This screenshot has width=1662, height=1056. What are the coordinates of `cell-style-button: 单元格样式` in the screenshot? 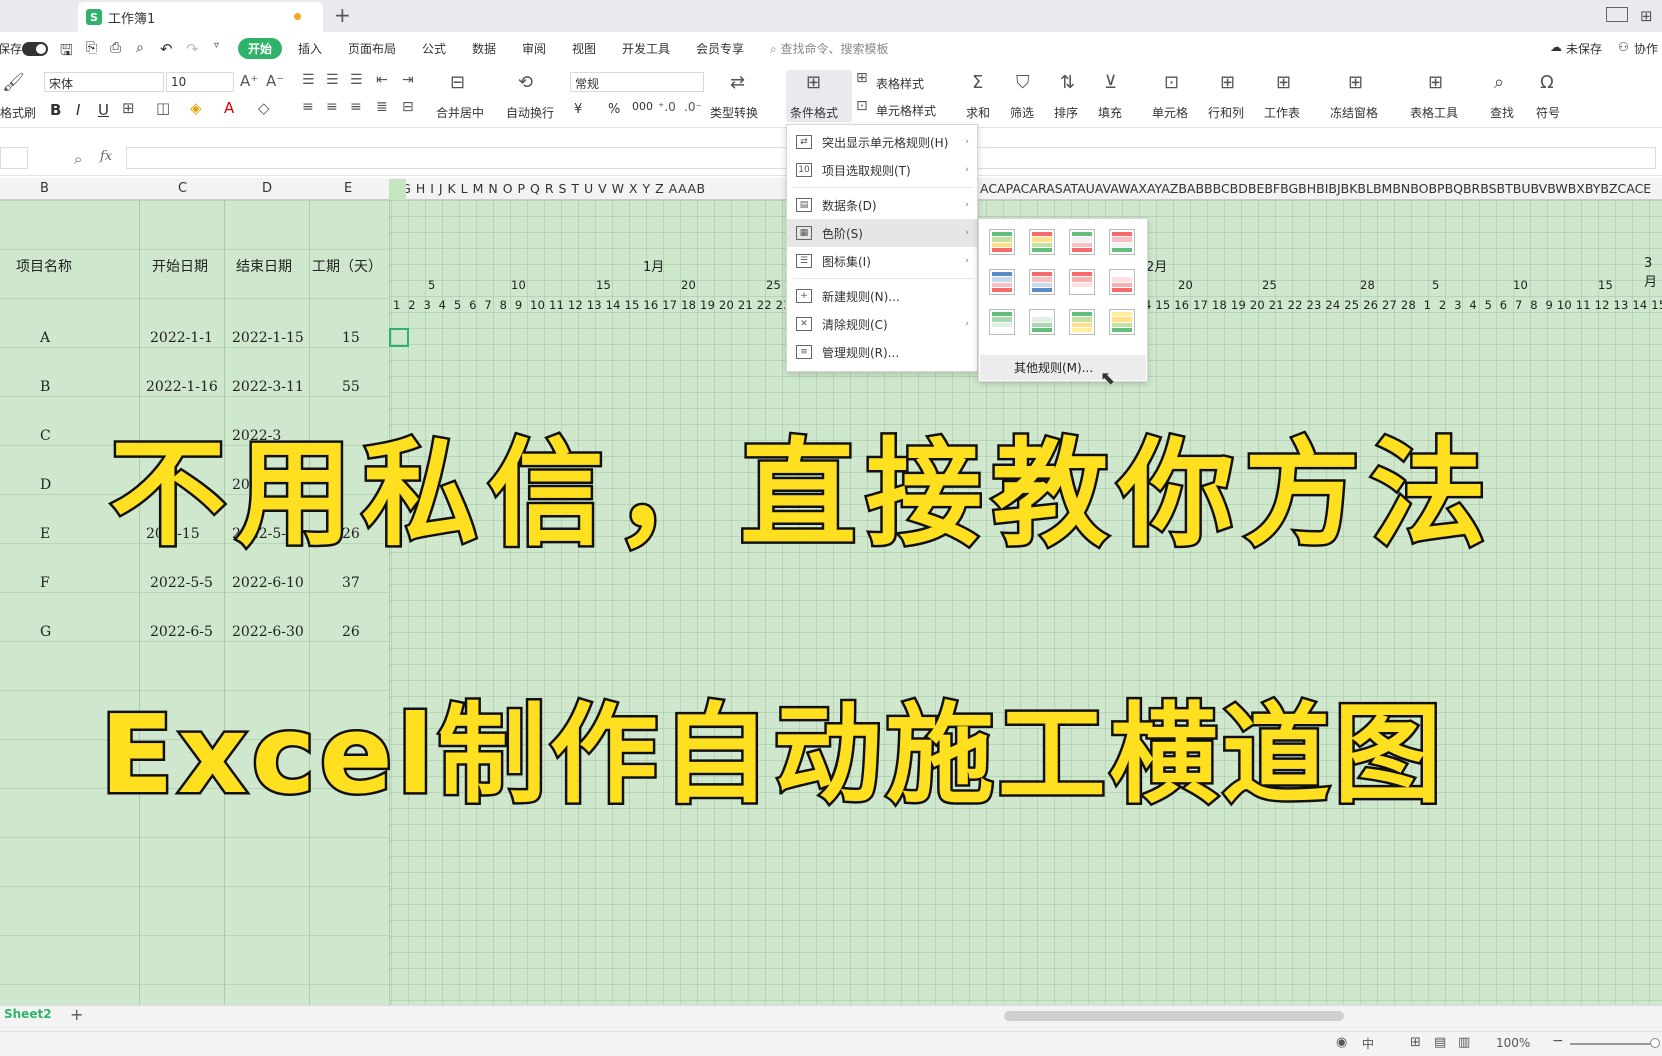 It's located at (906, 110).